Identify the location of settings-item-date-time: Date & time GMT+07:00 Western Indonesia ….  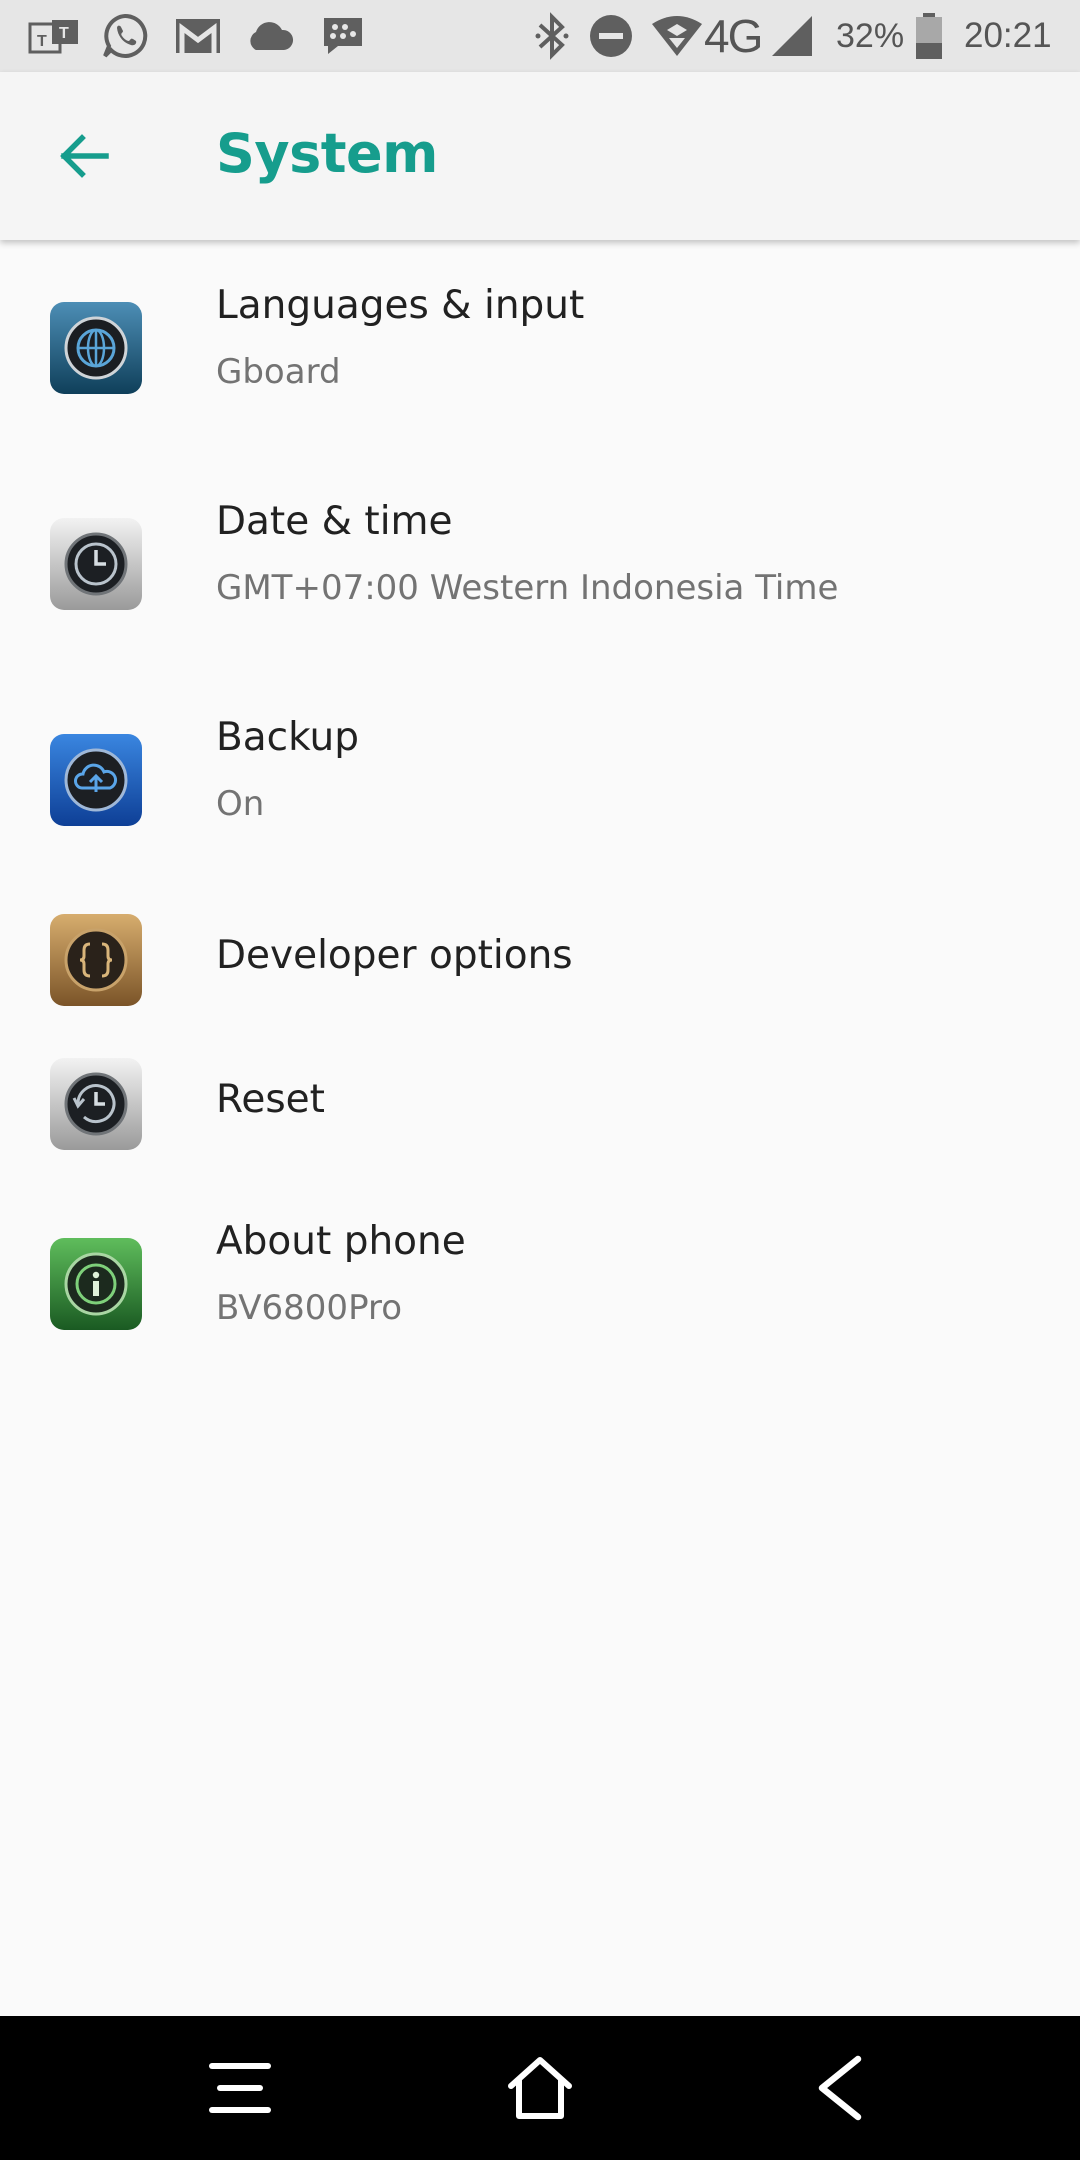
(540, 564).